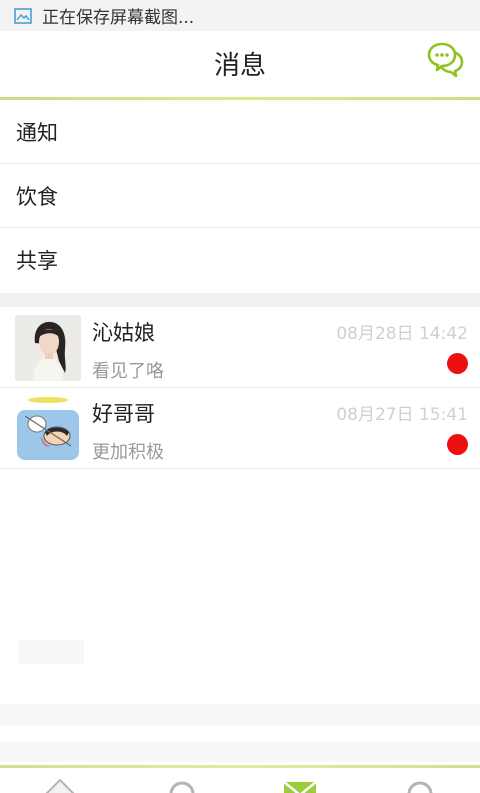  I want to click on page-title: 消息, so click(239, 66).